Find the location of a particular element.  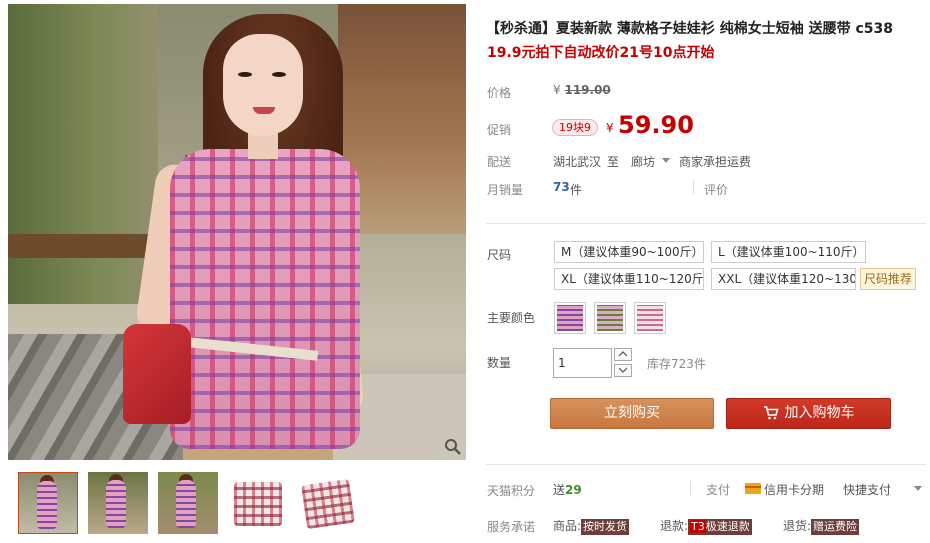

model-eye-left is located at coordinates (245, 74).